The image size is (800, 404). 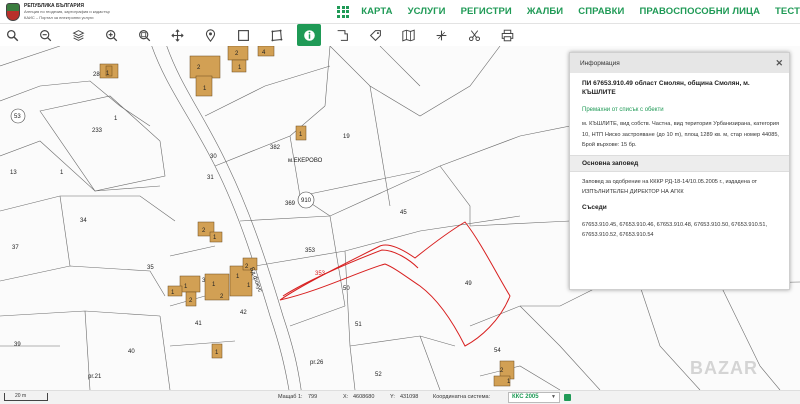 What do you see at coordinates (290, 204) in the screenshot?
I see `map-label: 369` at bounding box center [290, 204].